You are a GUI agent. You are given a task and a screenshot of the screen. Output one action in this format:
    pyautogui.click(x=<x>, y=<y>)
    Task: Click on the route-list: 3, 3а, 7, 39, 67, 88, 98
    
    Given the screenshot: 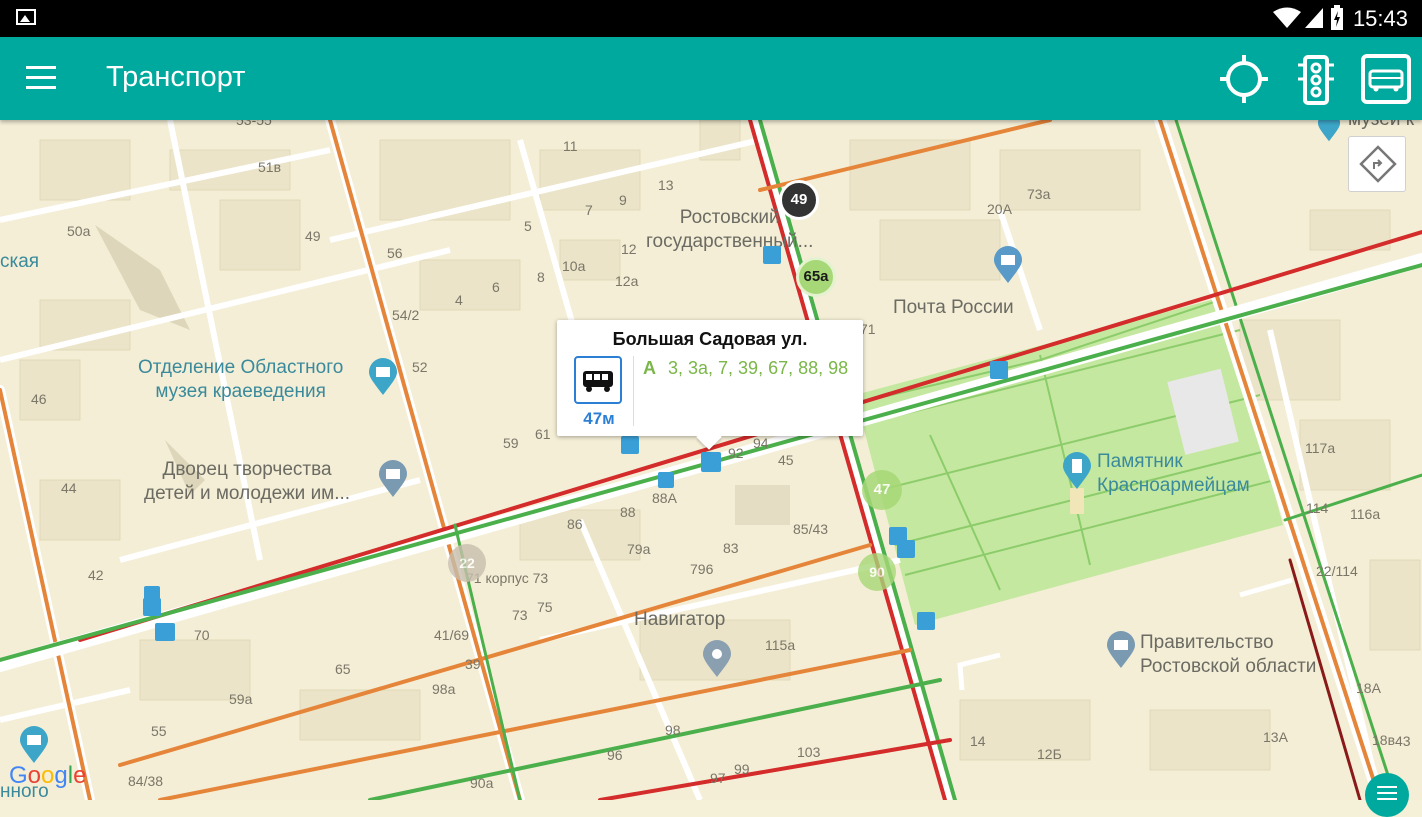 What is the action you would take?
    pyautogui.click(x=758, y=368)
    